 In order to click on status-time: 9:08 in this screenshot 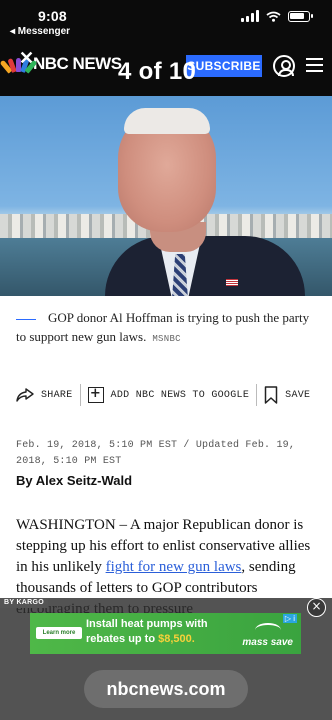, I will do `click(52, 16)`.